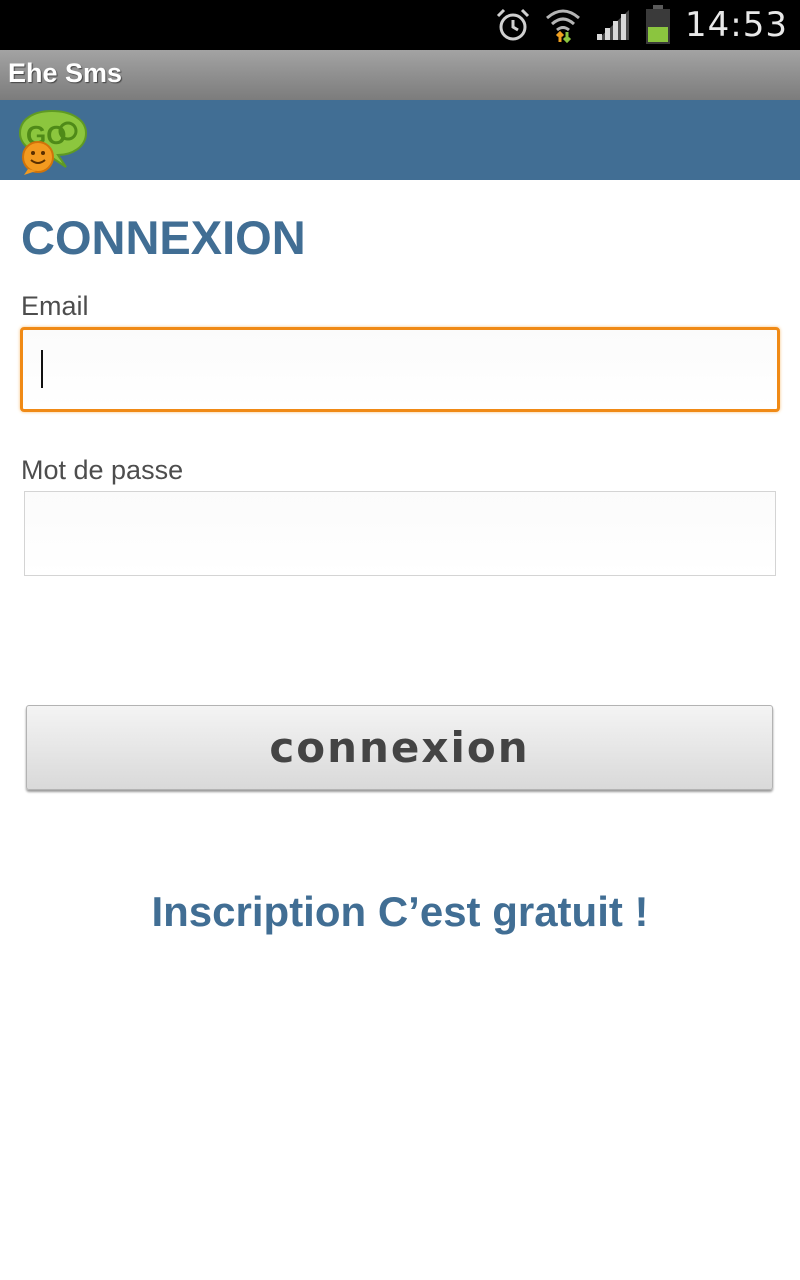 Image resolution: width=800 pixels, height=1280 pixels. Describe the element at coordinates (400, 140) in the screenshot. I see `header-band` at that location.